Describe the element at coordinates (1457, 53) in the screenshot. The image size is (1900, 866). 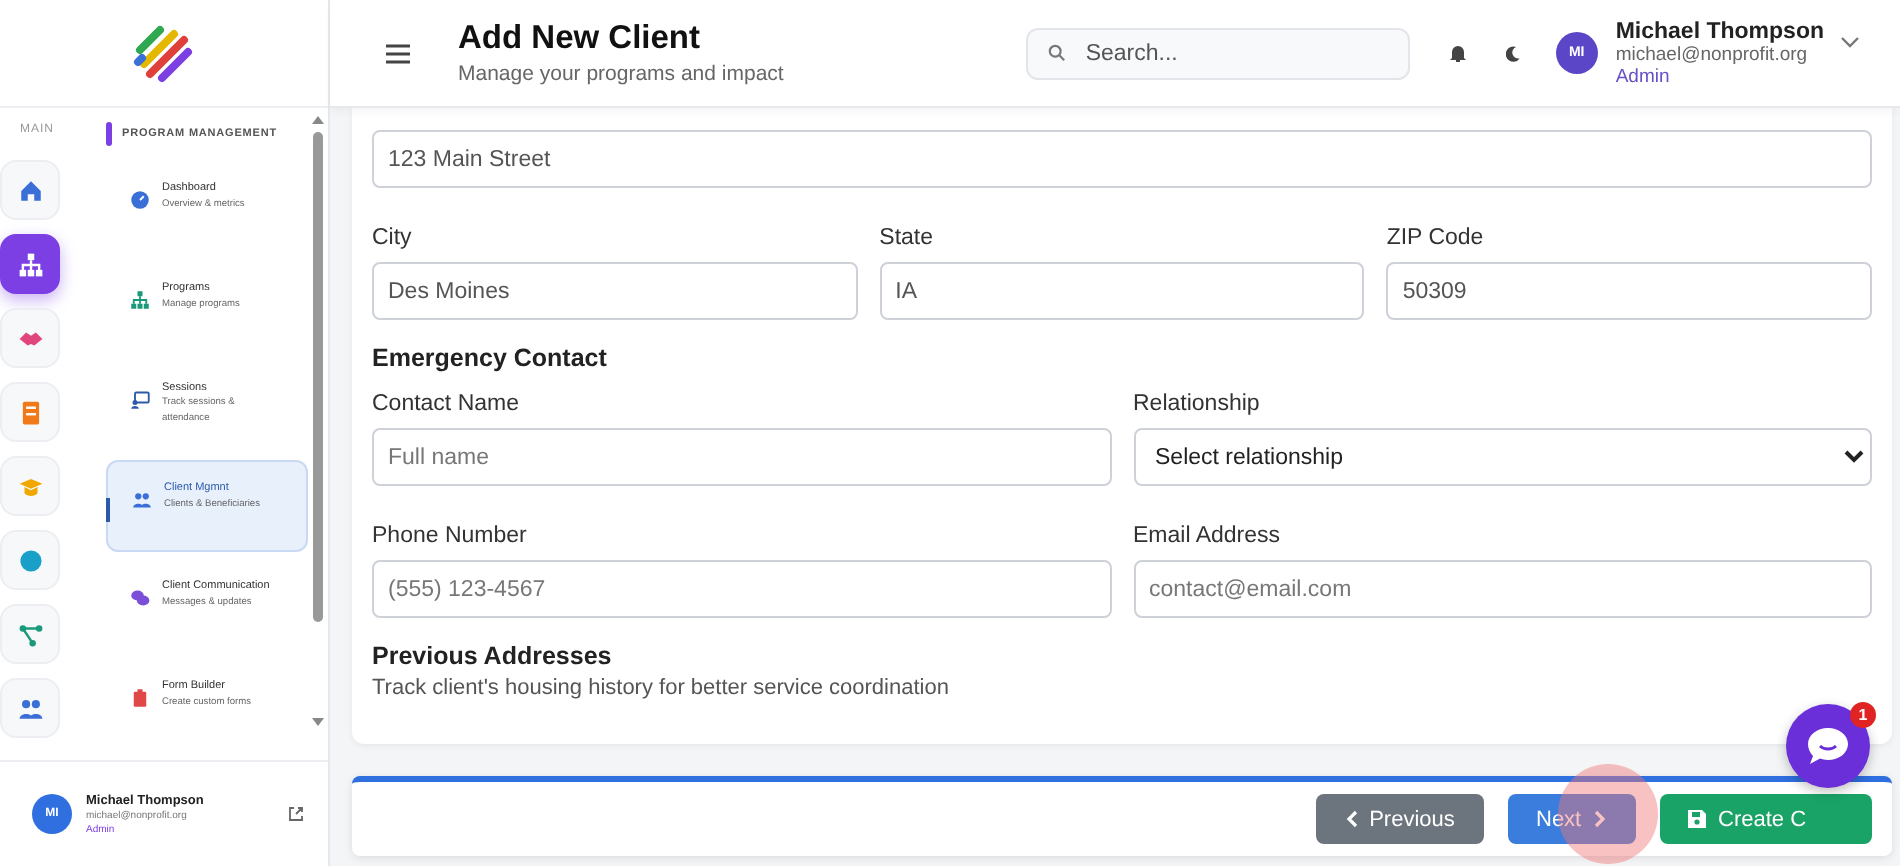
I see `bell-icon` at that location.